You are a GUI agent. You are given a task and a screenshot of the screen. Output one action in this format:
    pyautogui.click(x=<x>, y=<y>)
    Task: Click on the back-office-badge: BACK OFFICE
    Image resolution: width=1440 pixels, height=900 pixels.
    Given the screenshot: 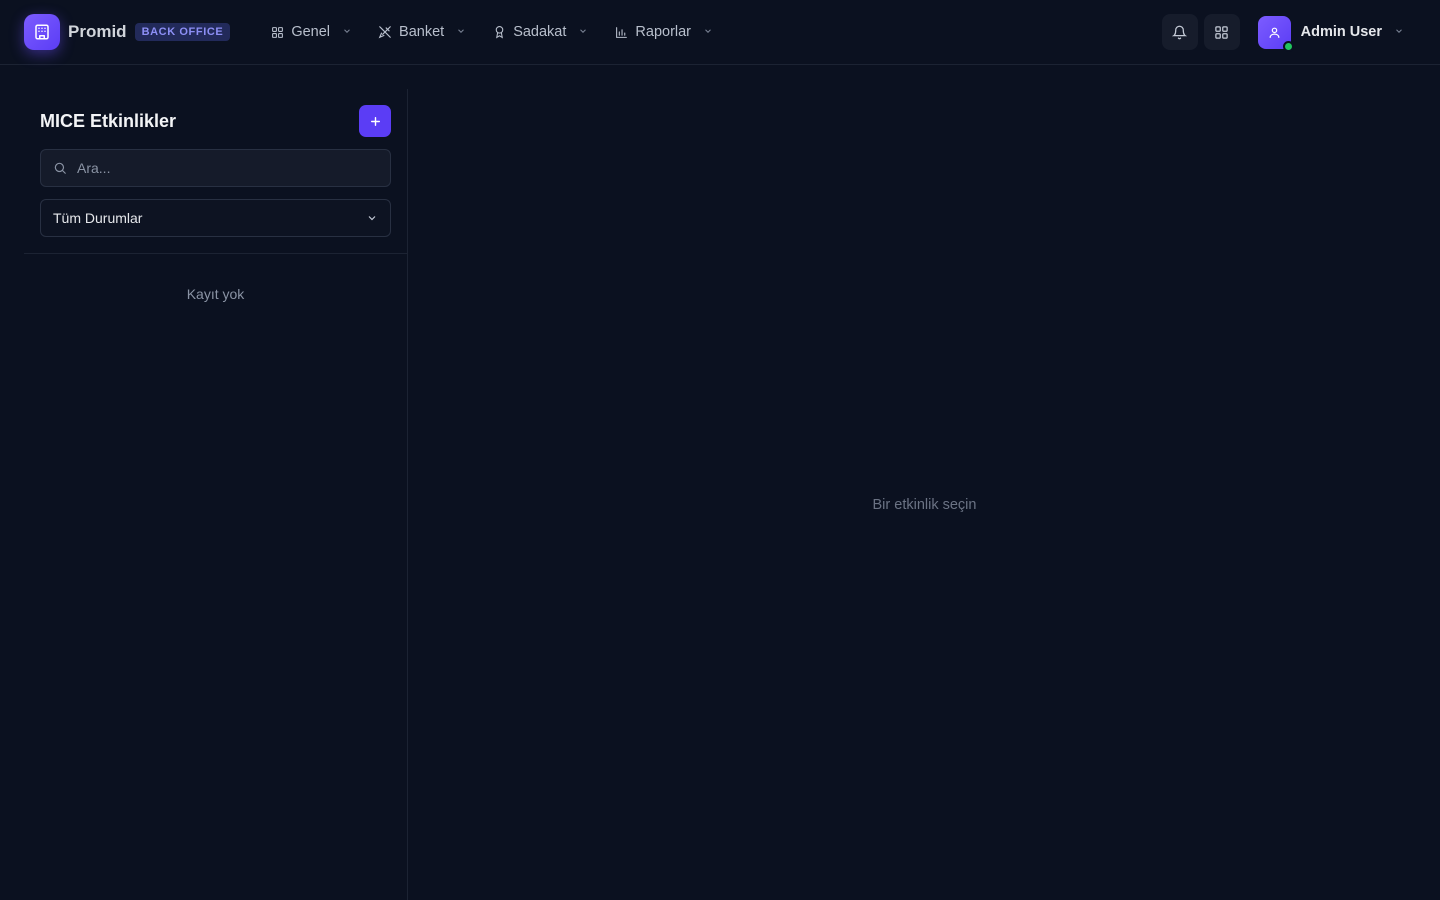 What is the action you would take?
    pyautogui.click(x=182, y=32)
    